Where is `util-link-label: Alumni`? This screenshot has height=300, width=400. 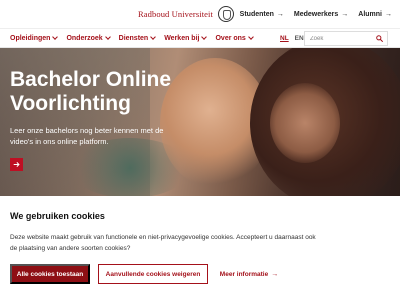 util-link-label: Alumni is located at coordinates (370, 14).